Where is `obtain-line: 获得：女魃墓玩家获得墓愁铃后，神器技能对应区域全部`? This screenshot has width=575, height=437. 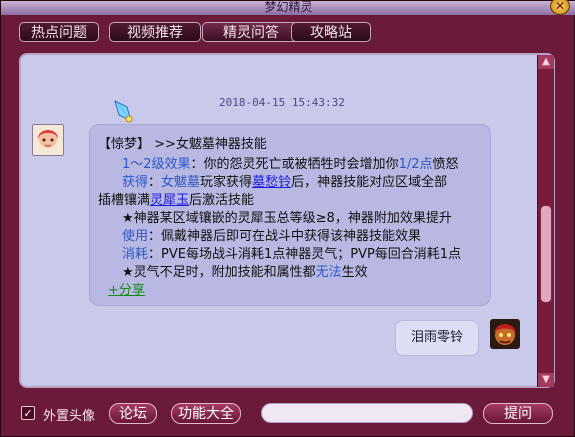 obtain-line: 获得：女魃墓玩家获得墓愁铃后，神器技能对应区域全部 is located at coordinates (284, 180).